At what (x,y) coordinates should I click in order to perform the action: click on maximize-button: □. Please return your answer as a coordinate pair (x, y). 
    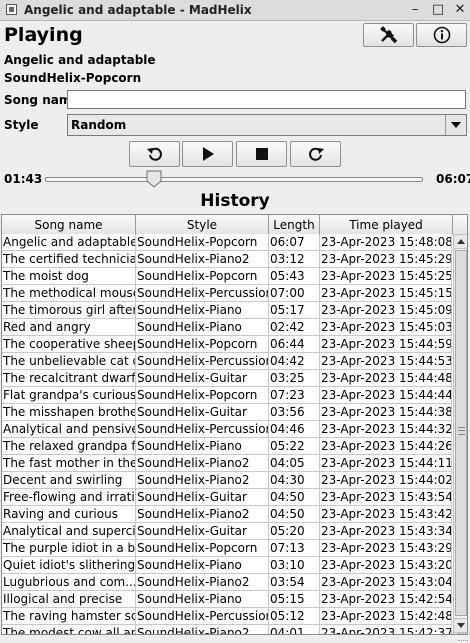
    Looking at the image, I should click on (438, 10).